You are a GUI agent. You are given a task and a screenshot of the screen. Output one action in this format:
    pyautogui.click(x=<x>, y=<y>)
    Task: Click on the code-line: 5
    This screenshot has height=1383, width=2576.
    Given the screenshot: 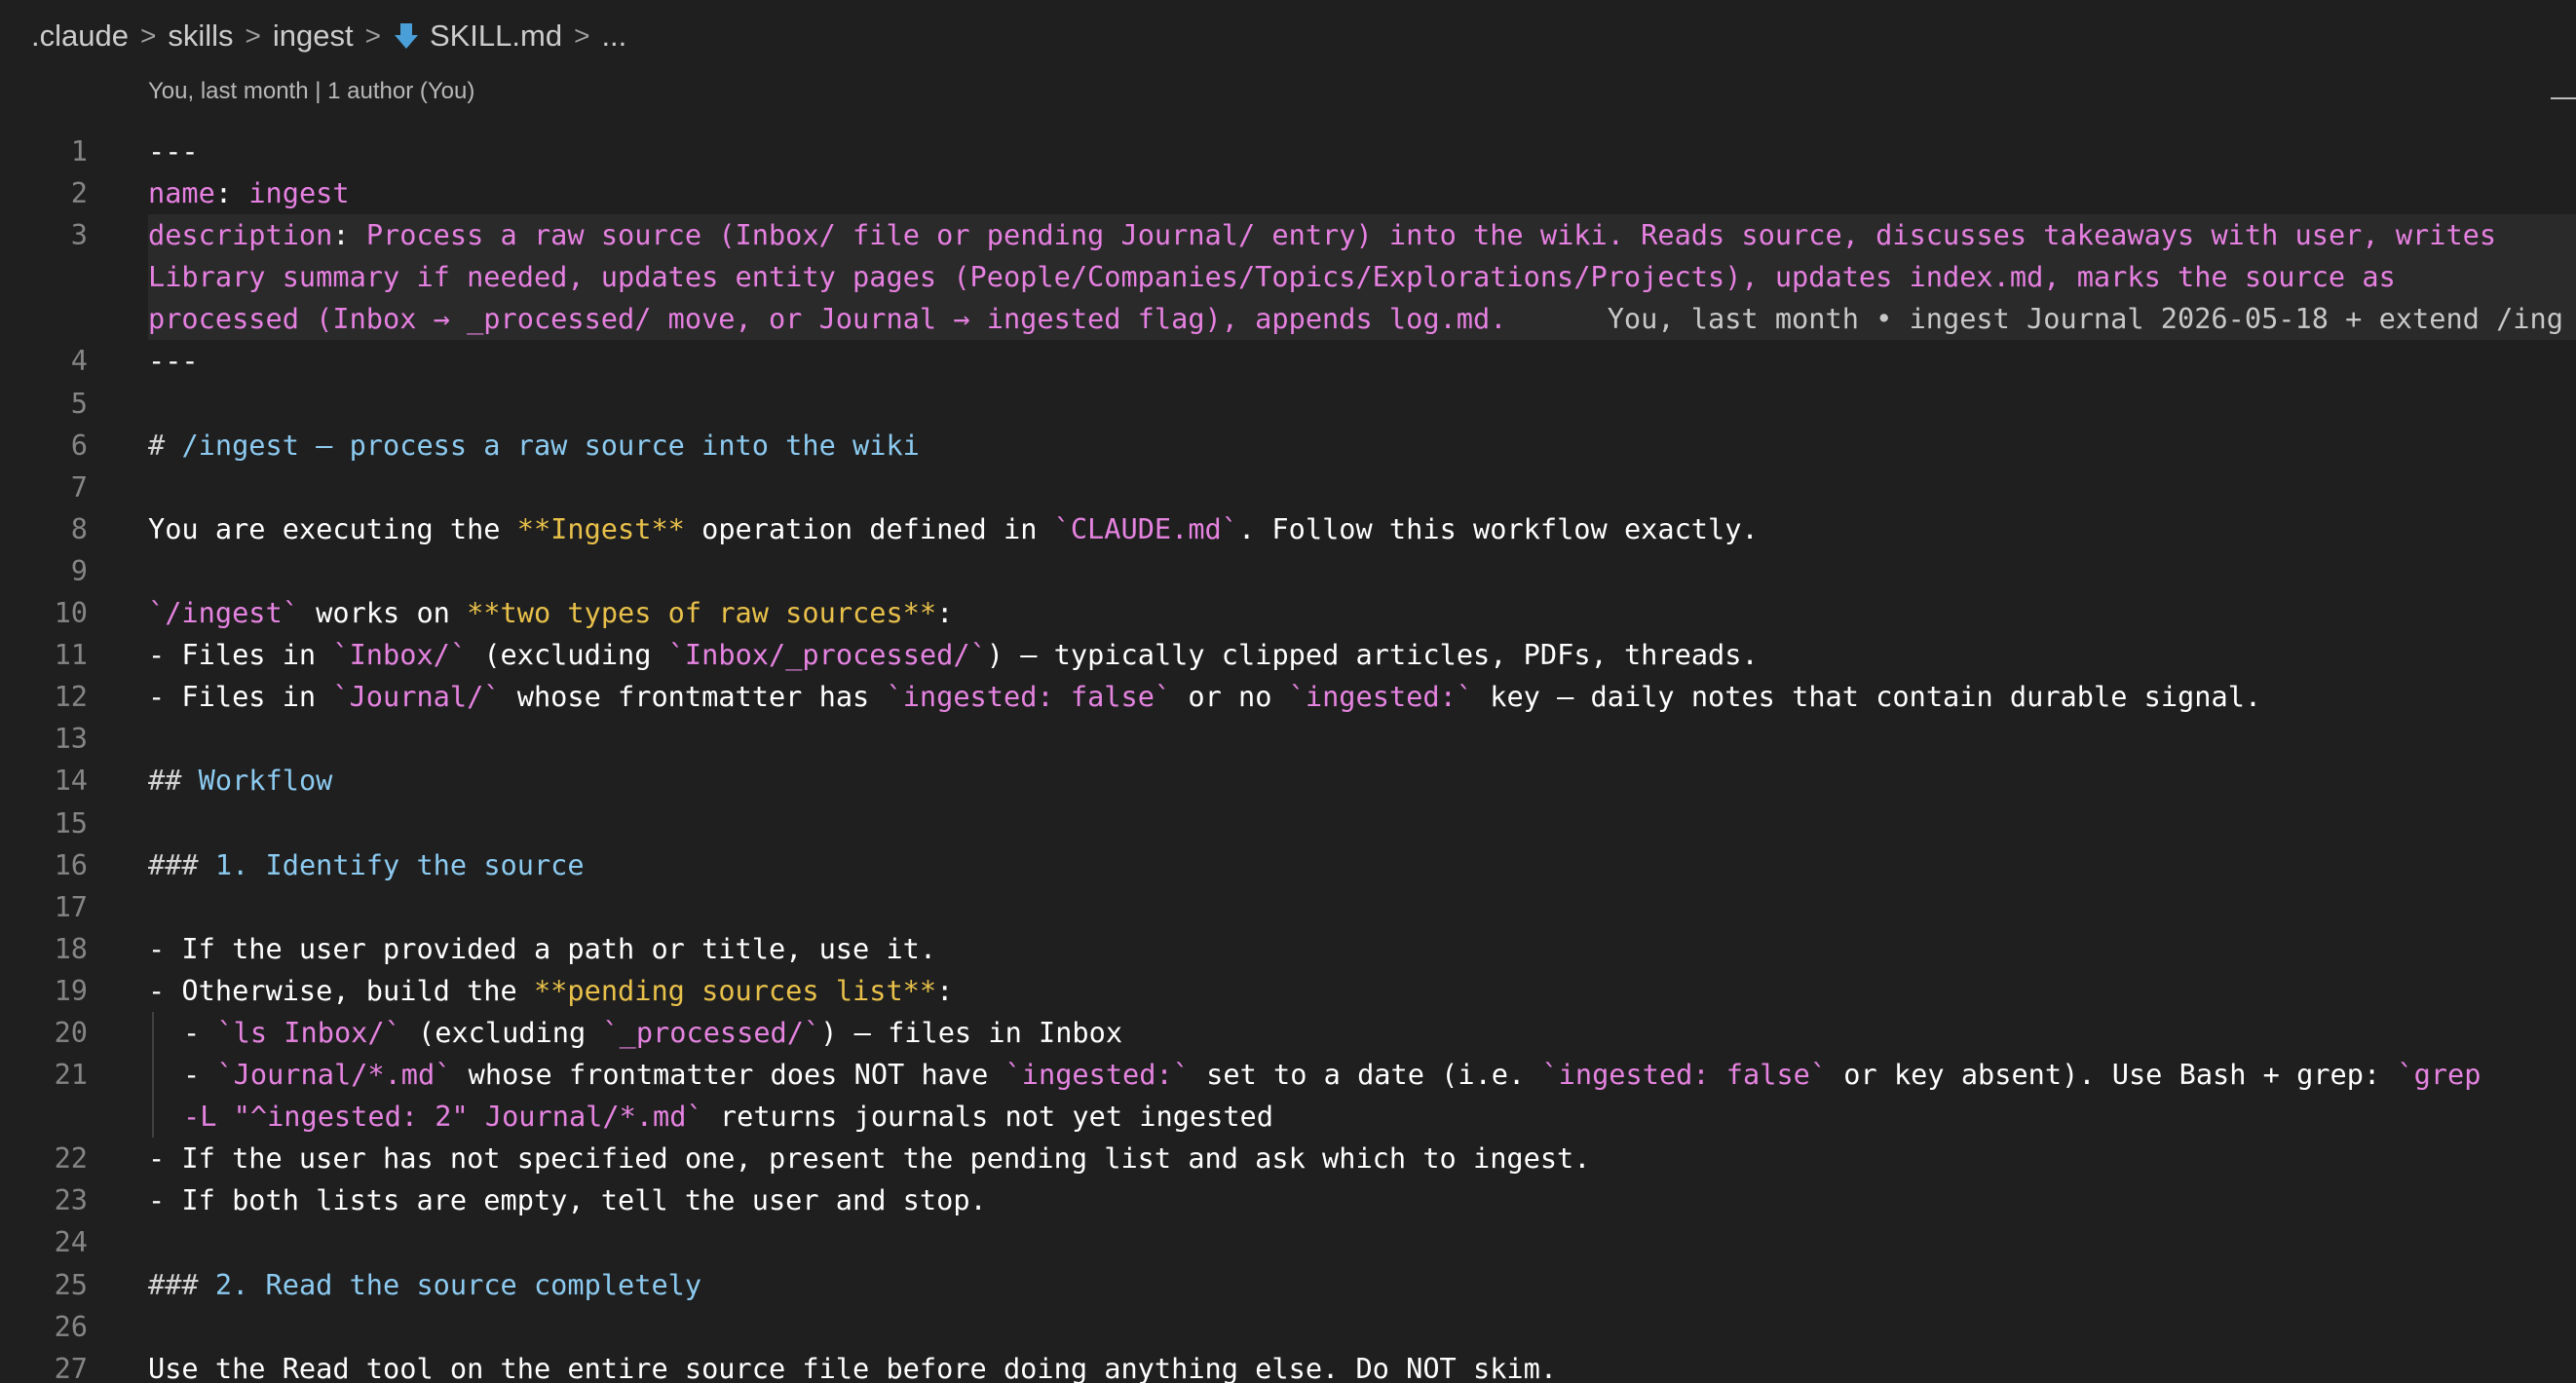 What is the action you would take?
    pyautogui.click(x=1288, y=404)
    